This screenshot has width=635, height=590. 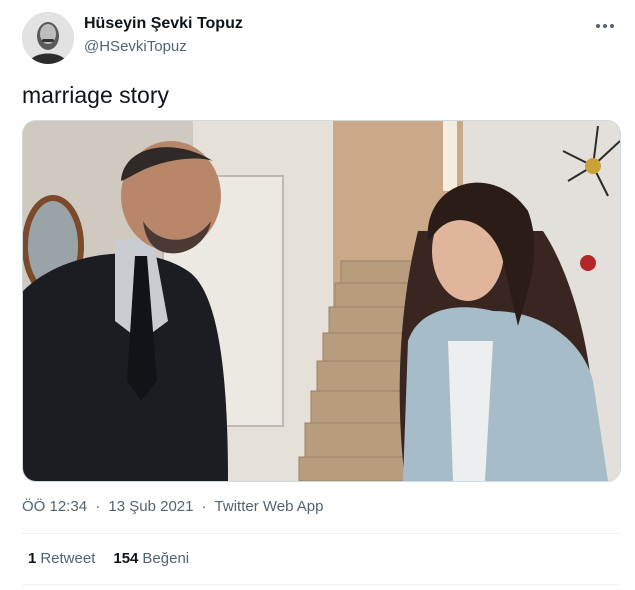 I want to click on more-horizontal-icon, so click(x=605, y=26).